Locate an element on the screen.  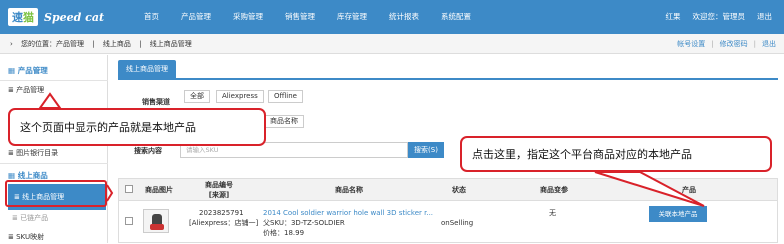
arrow-left-pointer is located at coordinates (50, 100).